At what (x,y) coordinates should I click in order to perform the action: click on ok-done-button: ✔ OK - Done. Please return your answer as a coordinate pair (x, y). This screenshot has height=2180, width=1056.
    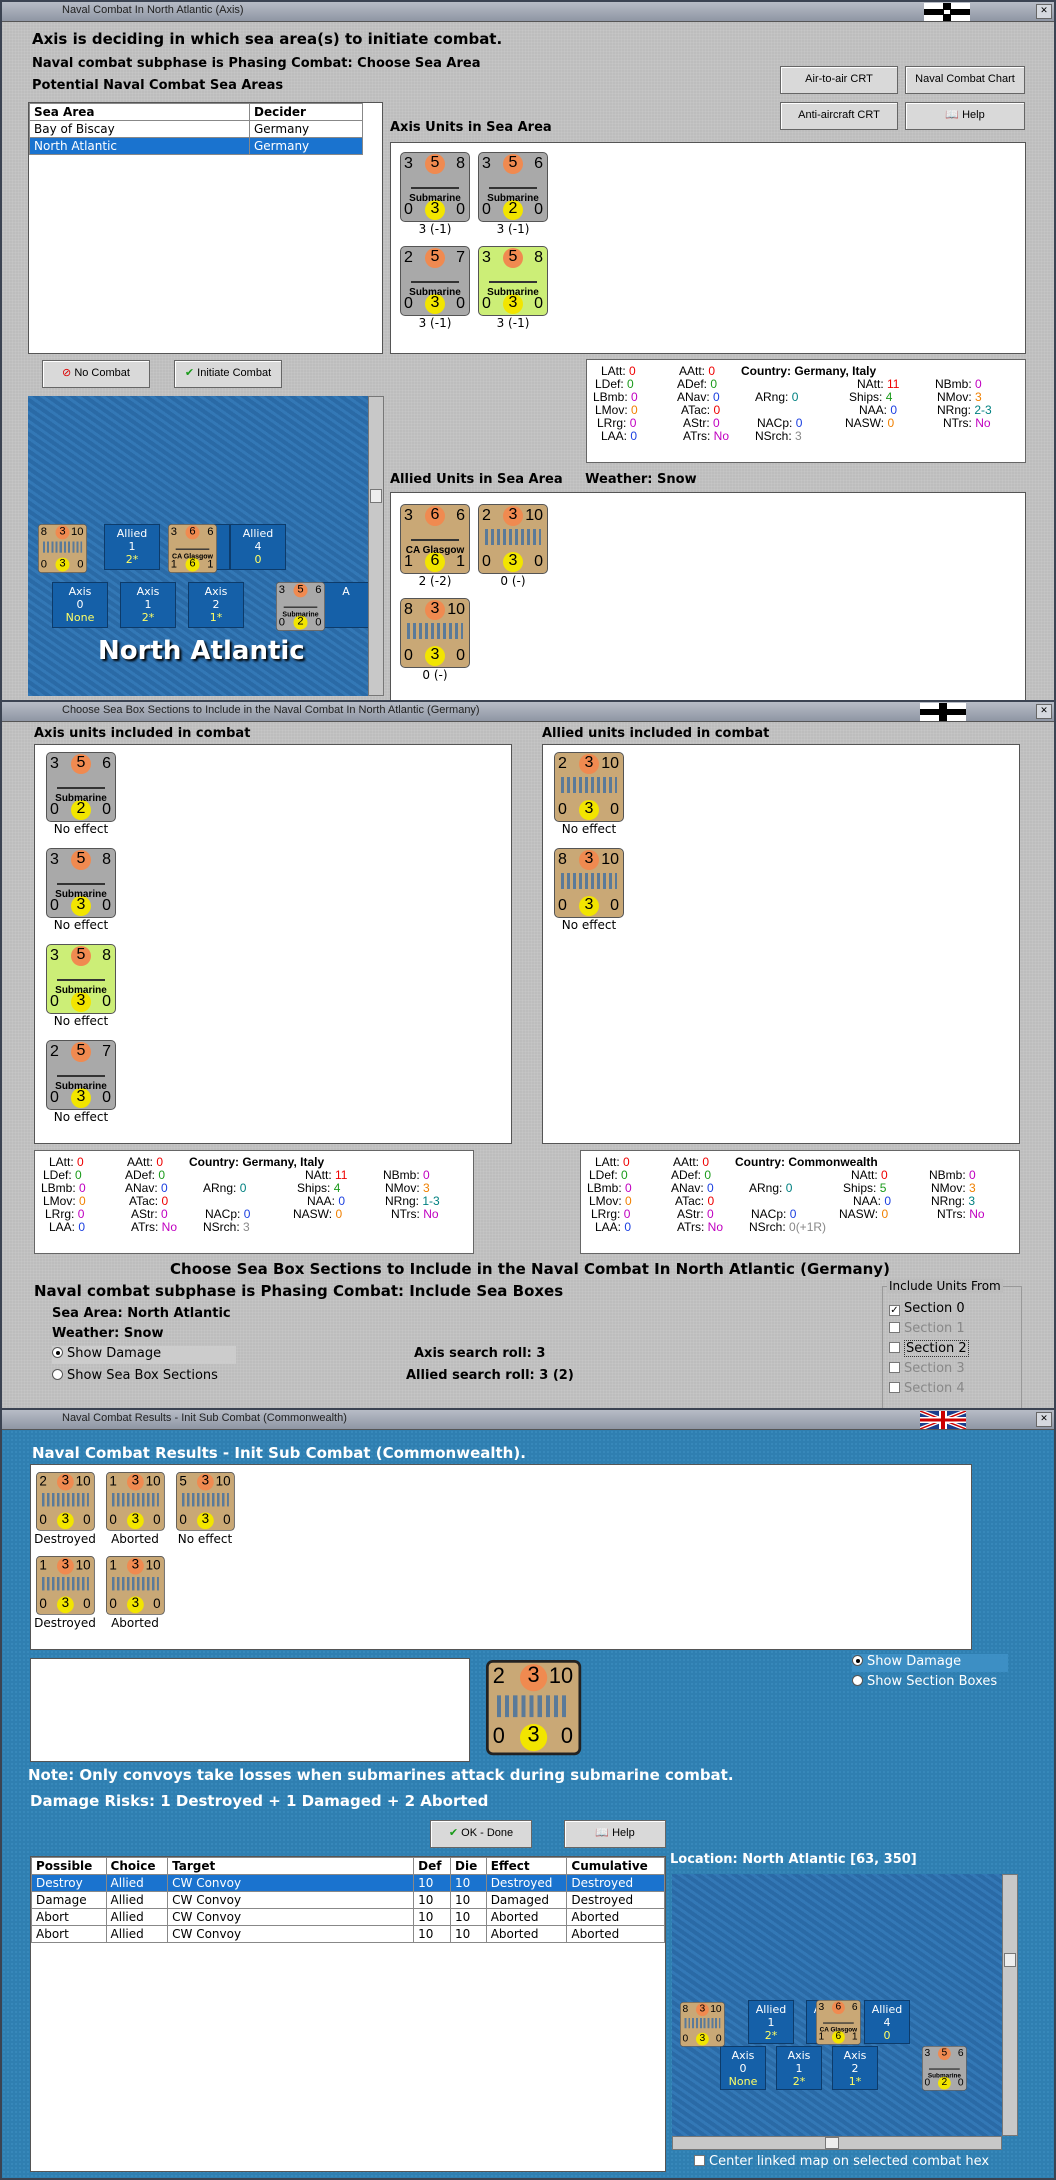
    Looking at the image, I should click on (481, 1834).